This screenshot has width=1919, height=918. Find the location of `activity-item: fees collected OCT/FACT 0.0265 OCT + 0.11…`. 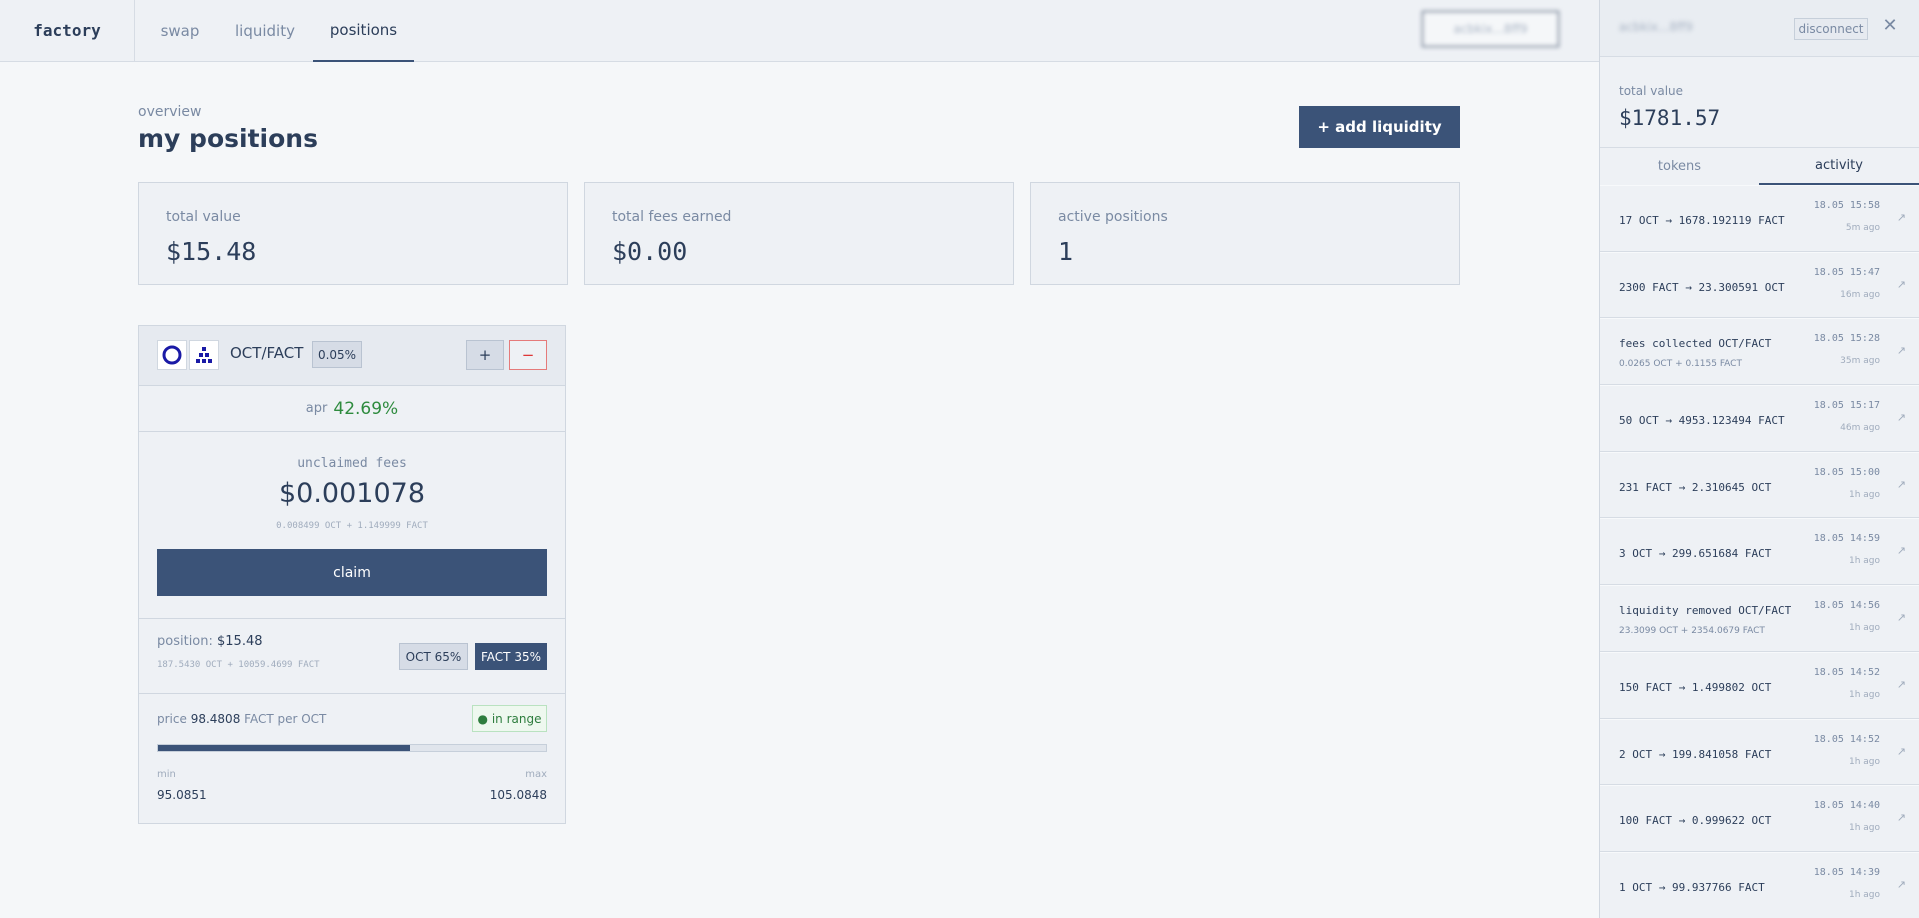

activity-item: fees collected OCT/FACT 0.0265 OCT + 0.11… is located at coordinates (1759, 352).